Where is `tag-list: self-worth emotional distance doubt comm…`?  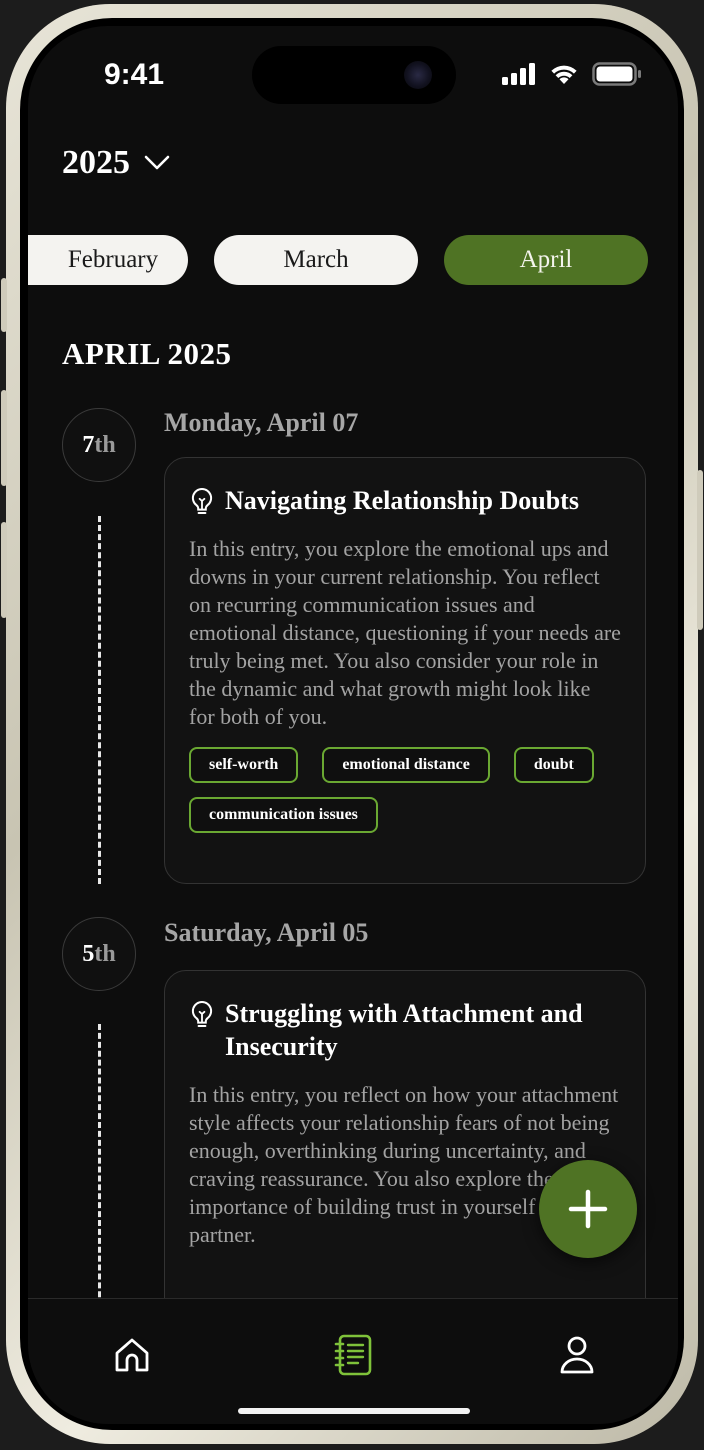
tag-list: self-worth emotional distance doubt comm… is located at coordinates (405, 790).